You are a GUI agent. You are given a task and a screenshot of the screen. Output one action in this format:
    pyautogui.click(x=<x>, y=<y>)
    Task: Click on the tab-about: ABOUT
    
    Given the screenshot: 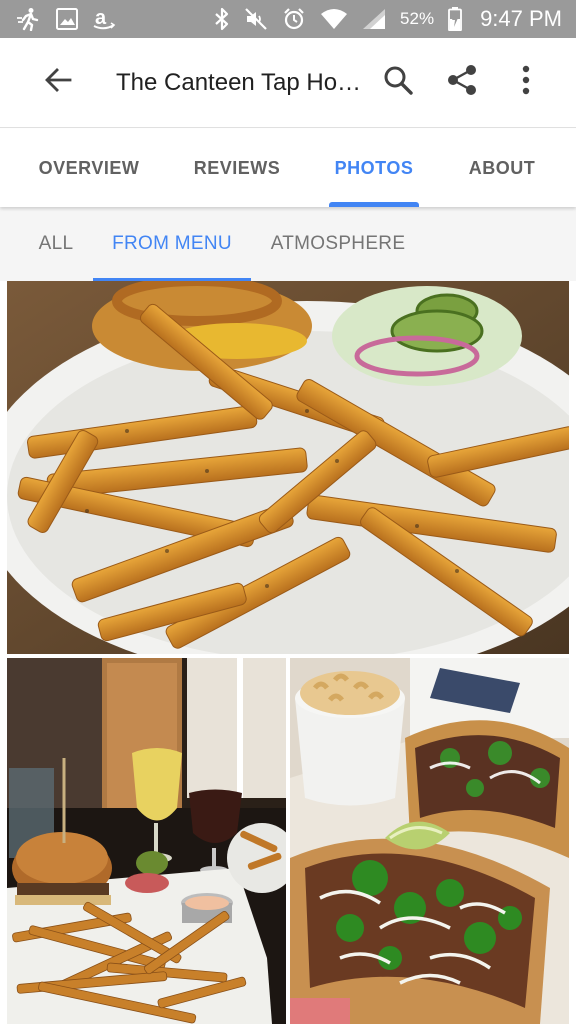 What is the action you would take?
    pyautogui.click(x=502, y=168)
    